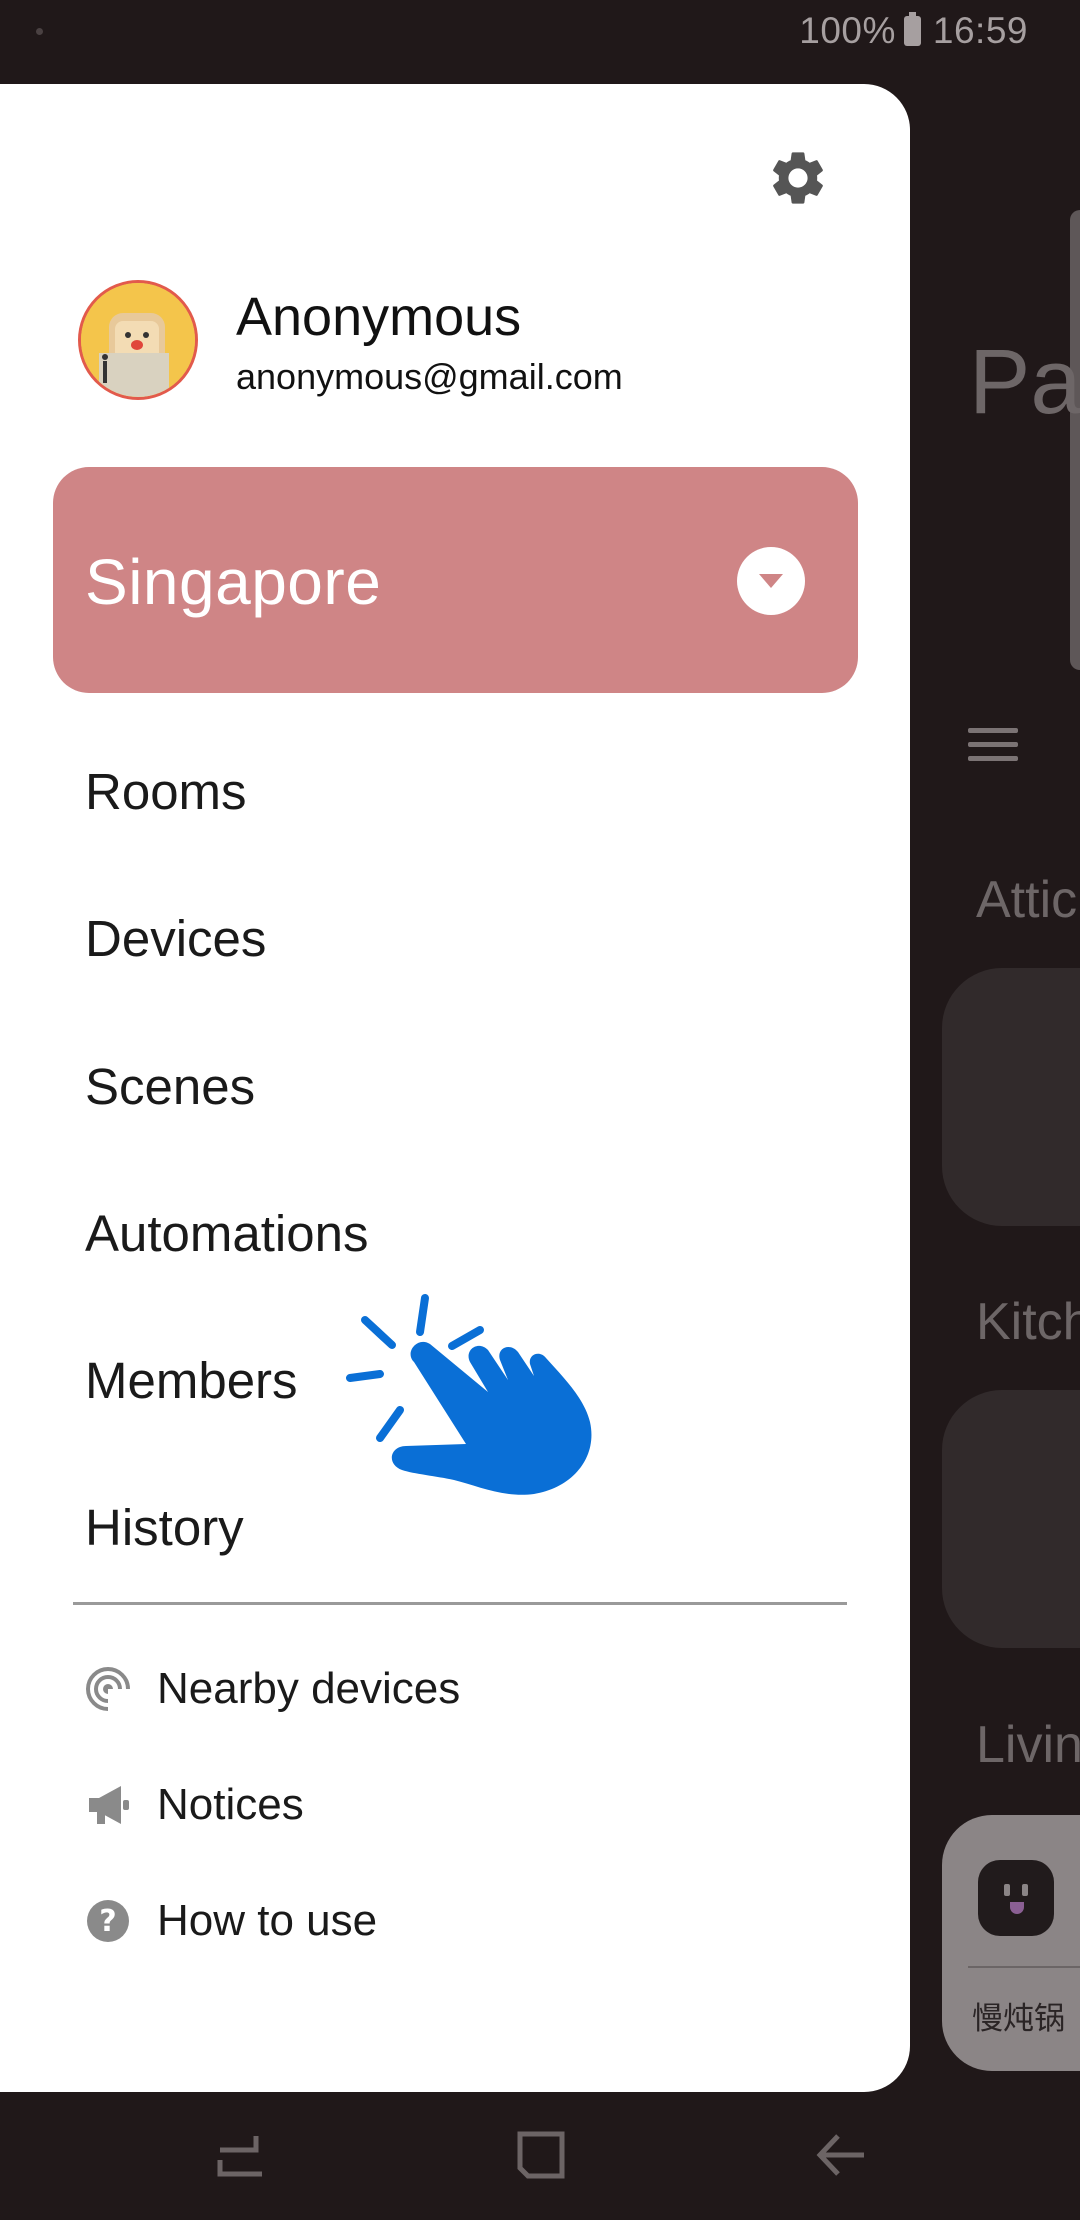 This screenshot has height=2220, width=1080. What do you see at coordinates (840, 2155) in the screenshot?
I see `back-arrow-icon` at bounding box center [840, 2155].